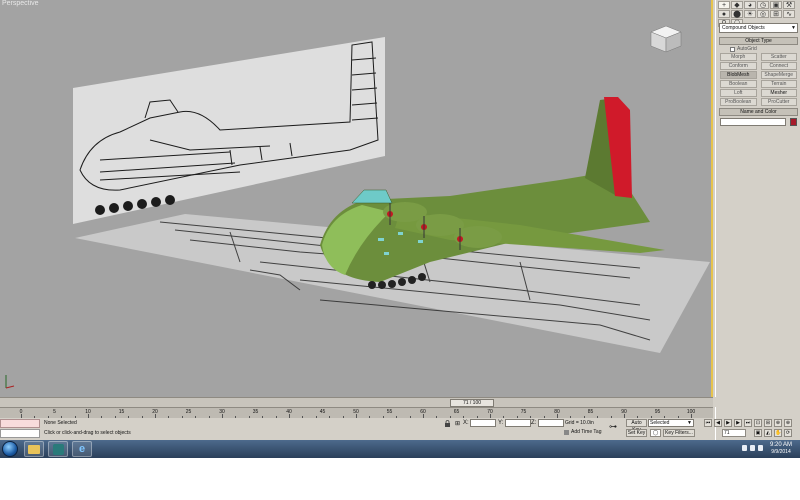 The image size is (800, 500). What do you see at coordinates (750, 5) in the screenshot?
I see `shapes-tab: ◕` at bounding box center [750, 5].